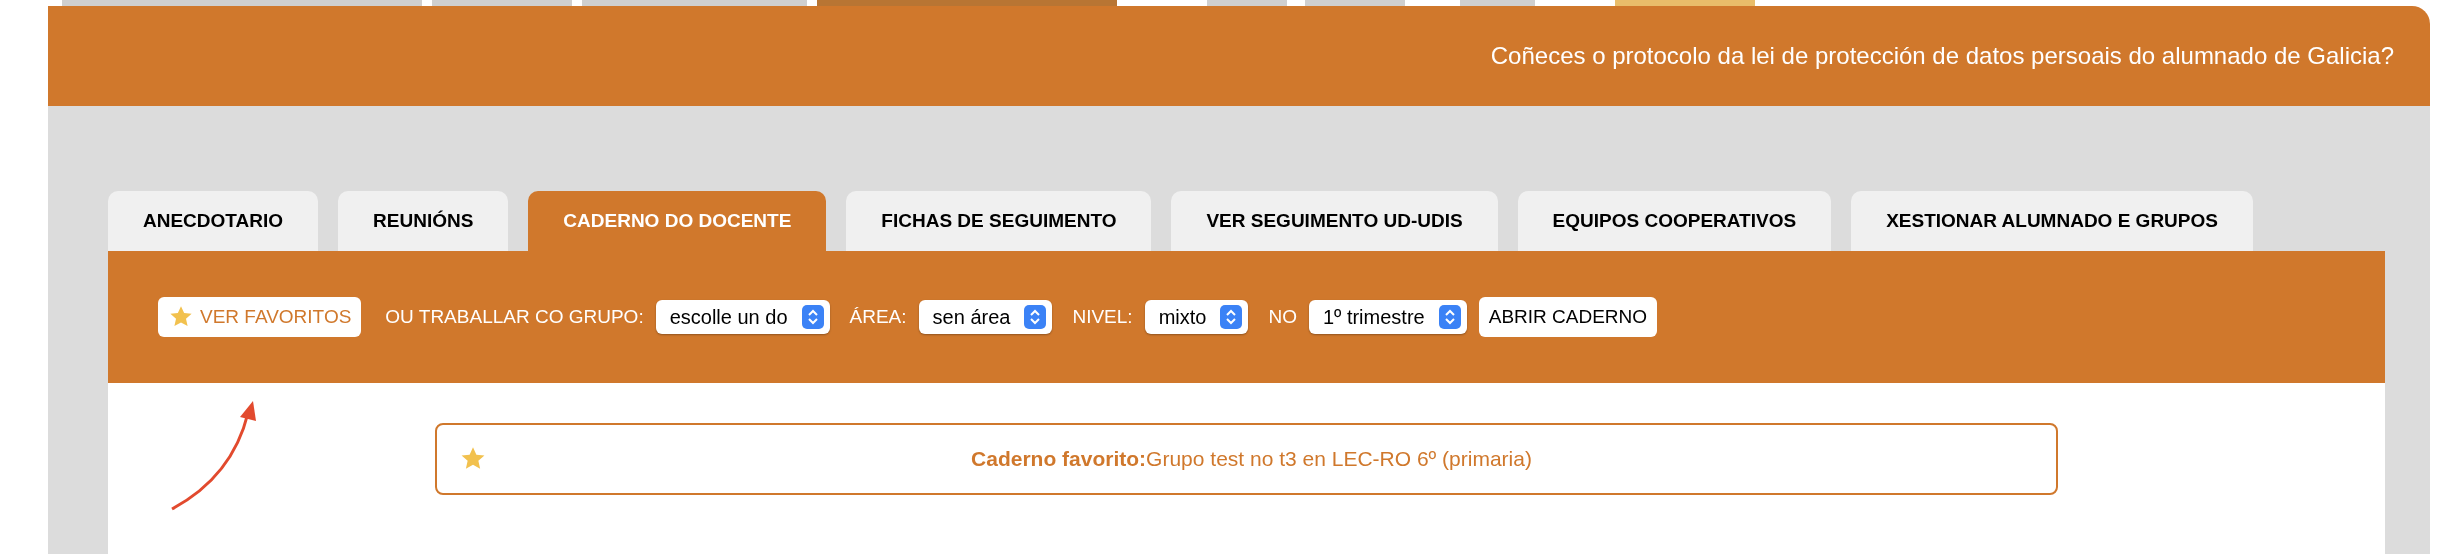 Image resolution: width=2464 pixels, height=554 pixels. What do you see at coordinates (1196, 317) in the screenshot?
I see `select-field: mixto` at bounding box center [1196, 317].